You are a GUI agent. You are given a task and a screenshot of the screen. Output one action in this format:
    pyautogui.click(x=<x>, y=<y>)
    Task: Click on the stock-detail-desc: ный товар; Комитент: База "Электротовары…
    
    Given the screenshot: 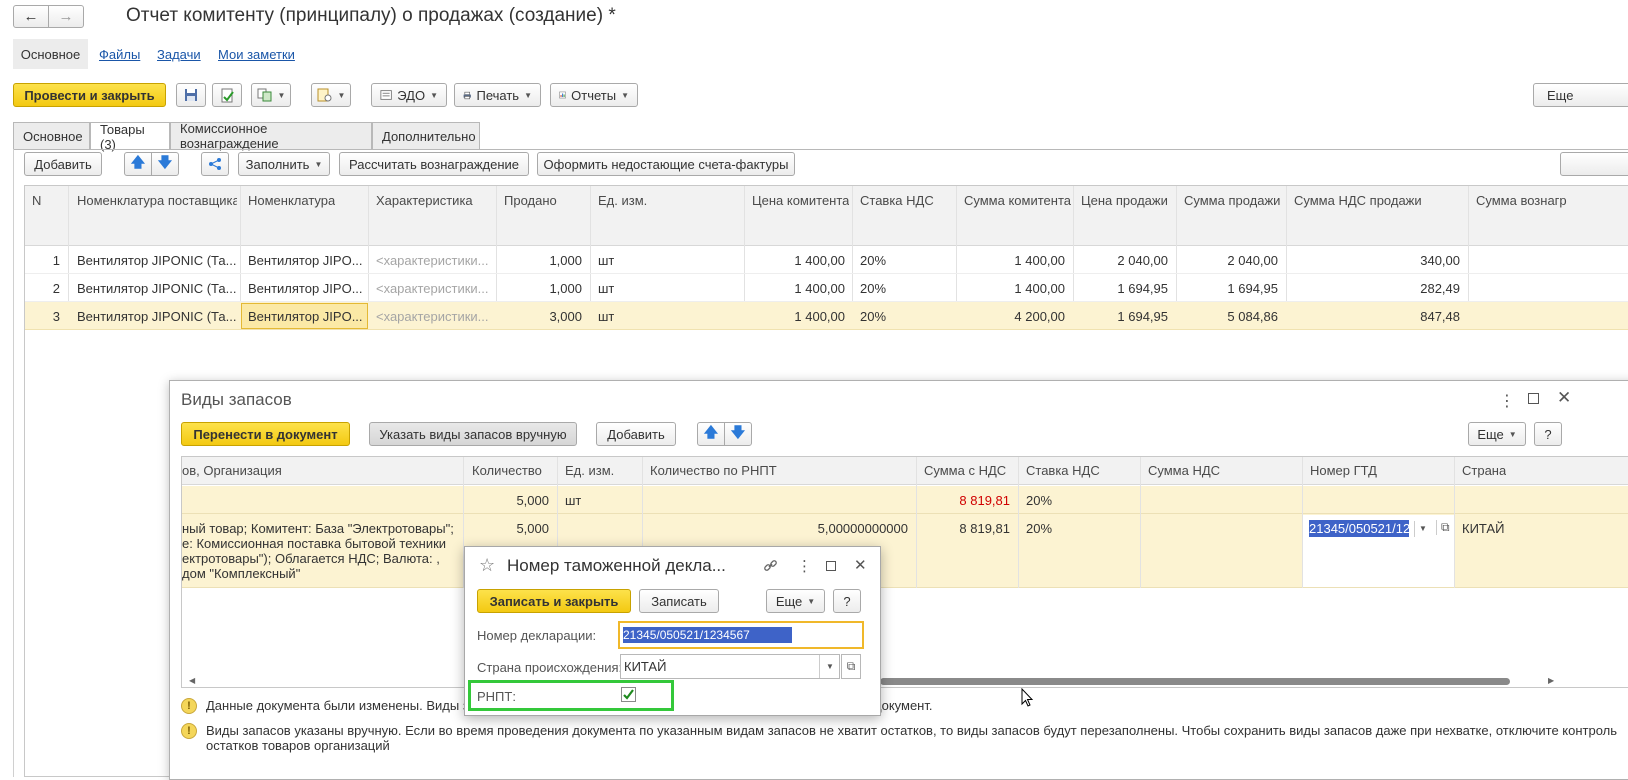 What is the action you would take?
    pyautogui.click(x=322, y=551)
    